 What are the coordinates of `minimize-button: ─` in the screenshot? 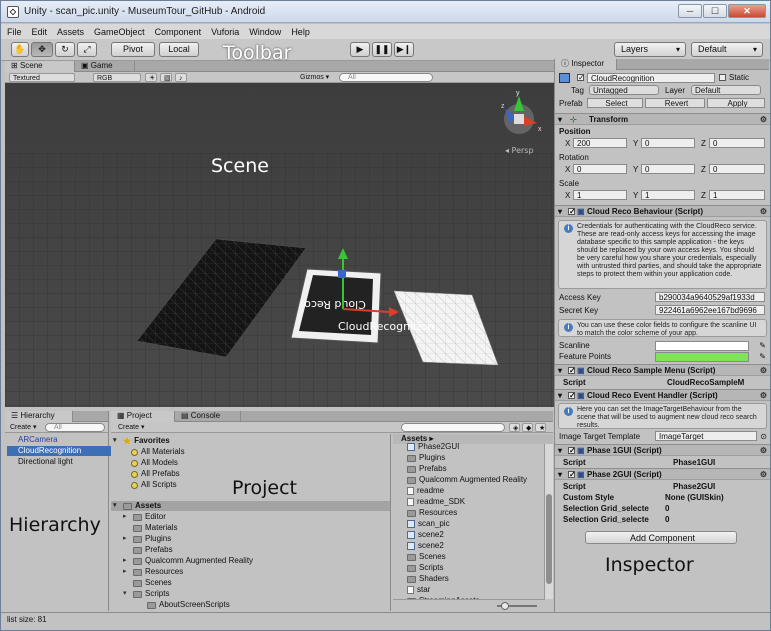 It's located at (690, 11).